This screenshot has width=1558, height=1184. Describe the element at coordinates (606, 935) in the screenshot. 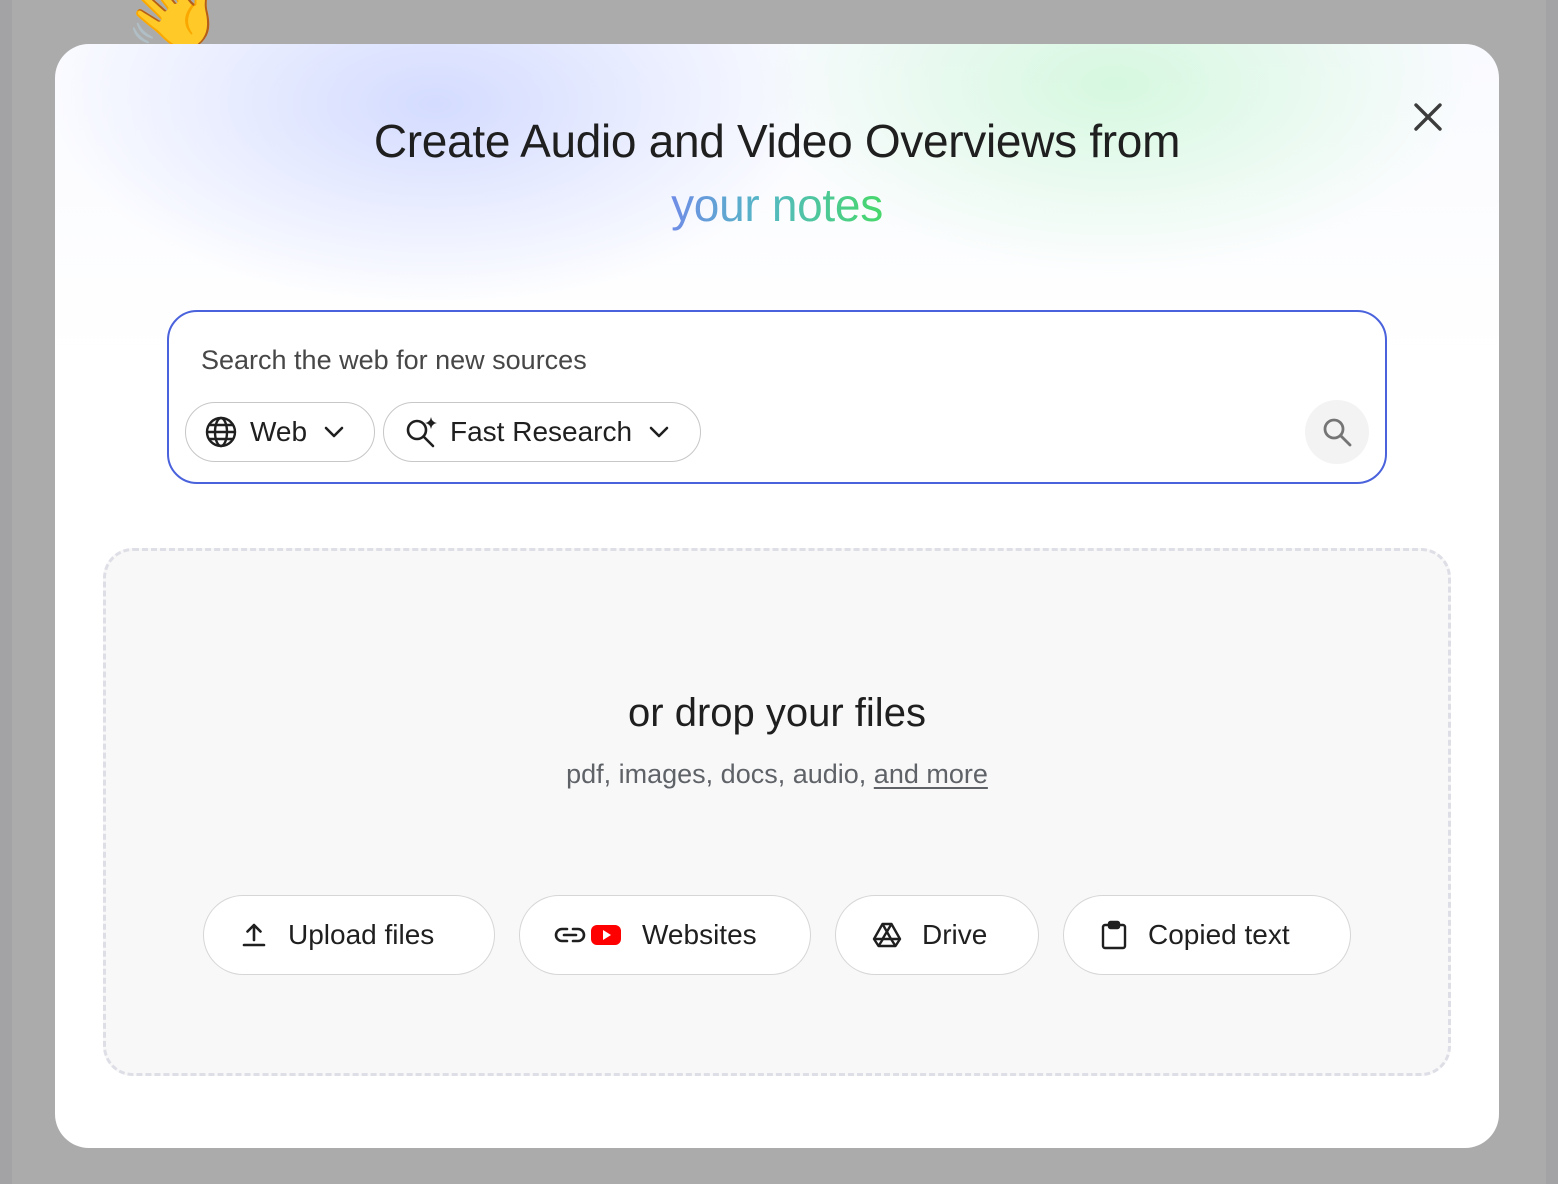

I see `youtube-icon` at that location.